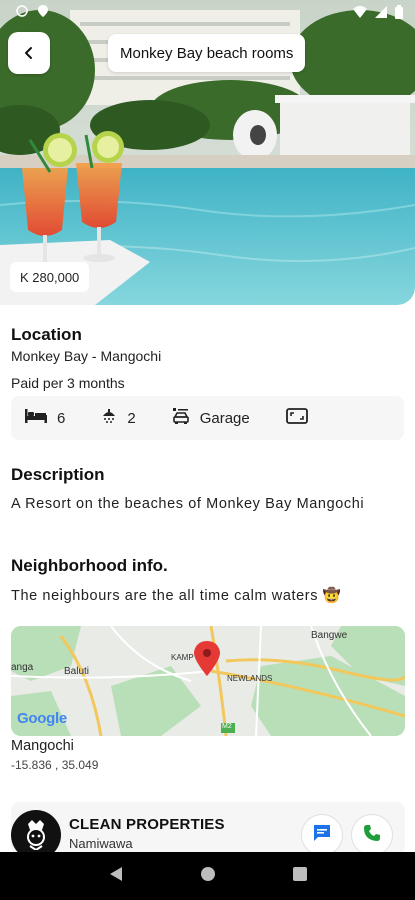 The image size is (415, 900). I want to click on description-heading: Description, so click(58, 474).